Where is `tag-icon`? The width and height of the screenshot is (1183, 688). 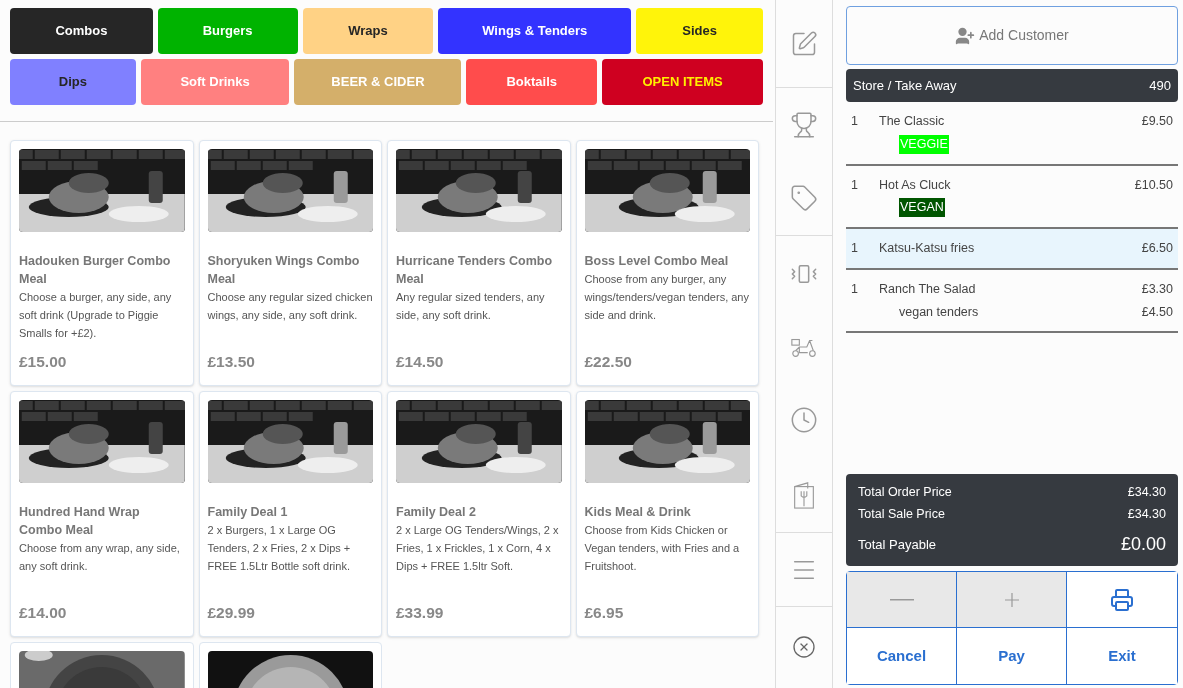
tag-icon is located at coordinates (804, 198).